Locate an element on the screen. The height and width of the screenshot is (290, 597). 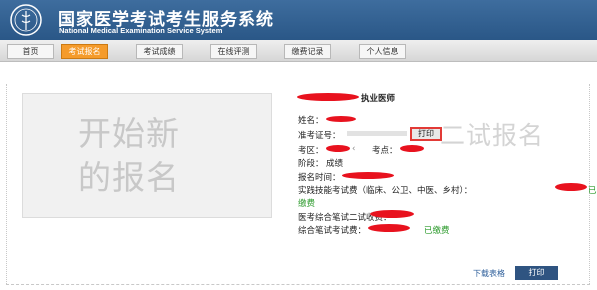
print-button: 打印 is located at coordinates (536, 273).